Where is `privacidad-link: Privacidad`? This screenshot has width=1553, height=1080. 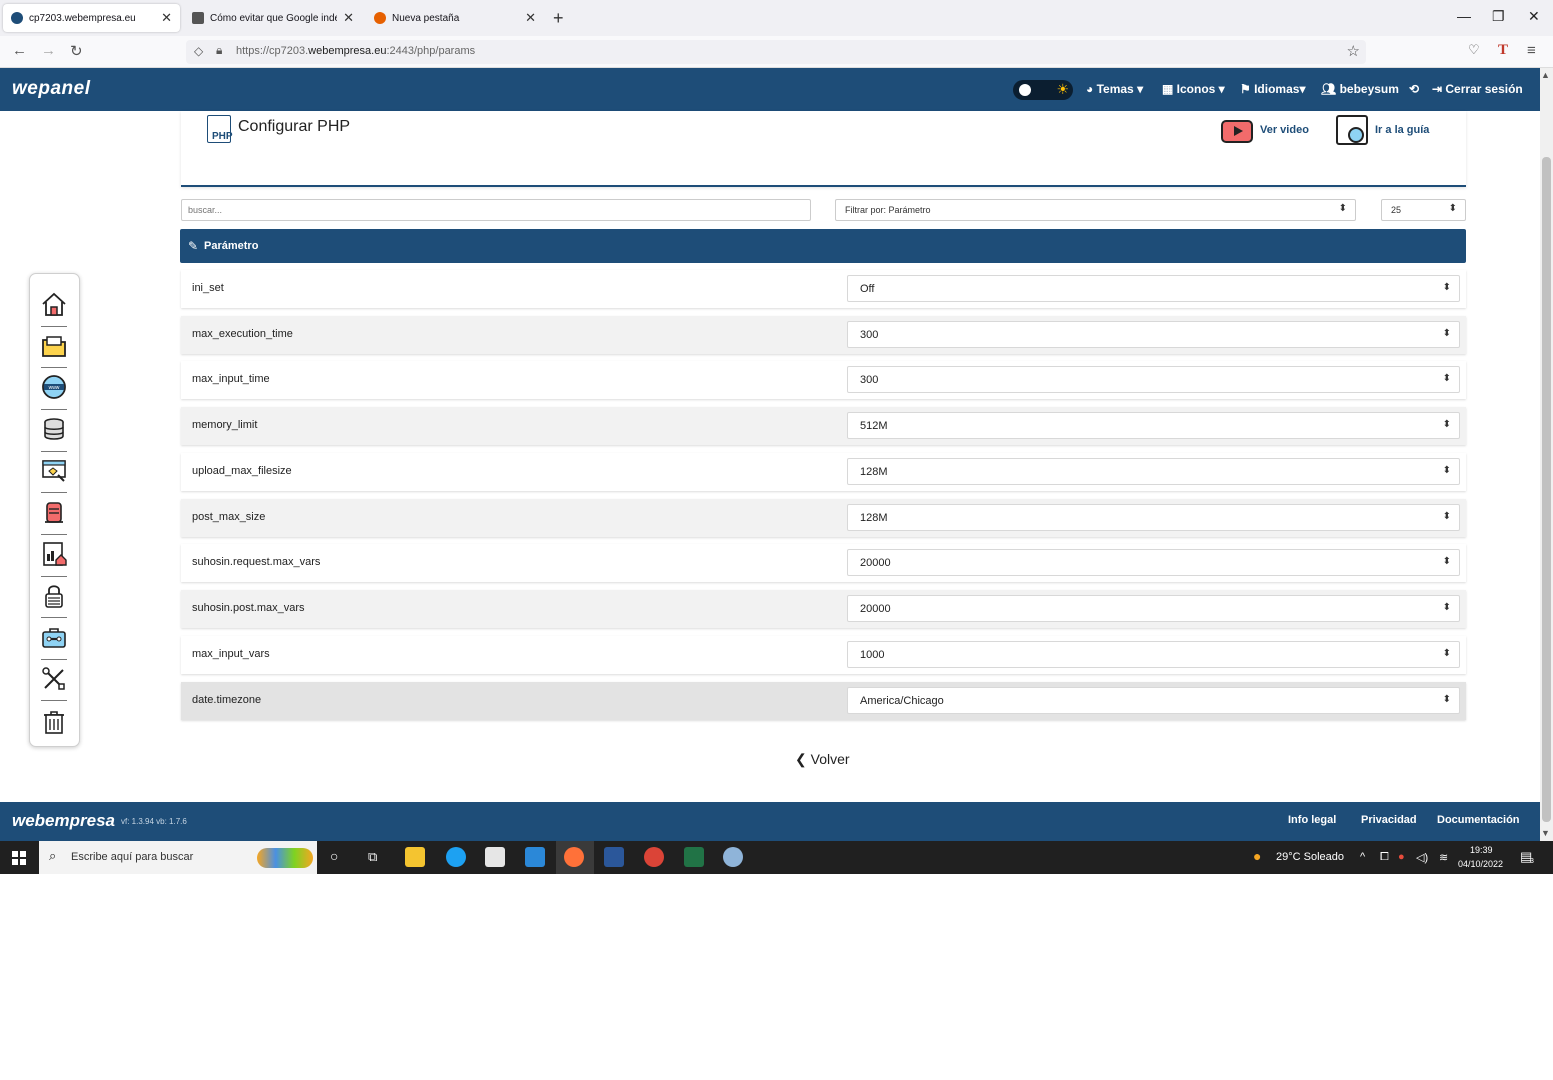
privacidad-link: Privacidad is located at coordinates (1389, 820).